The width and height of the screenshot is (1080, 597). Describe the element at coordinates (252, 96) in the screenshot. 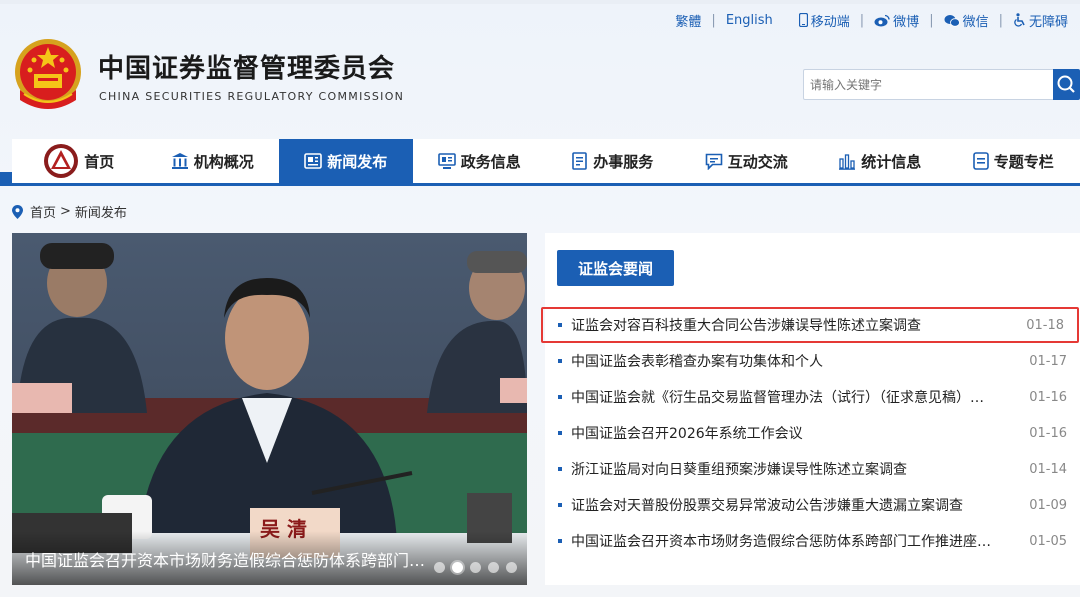

I see `site-subtitle: CHINA SECURITIES REGULATORY COMMISSION` at that location.